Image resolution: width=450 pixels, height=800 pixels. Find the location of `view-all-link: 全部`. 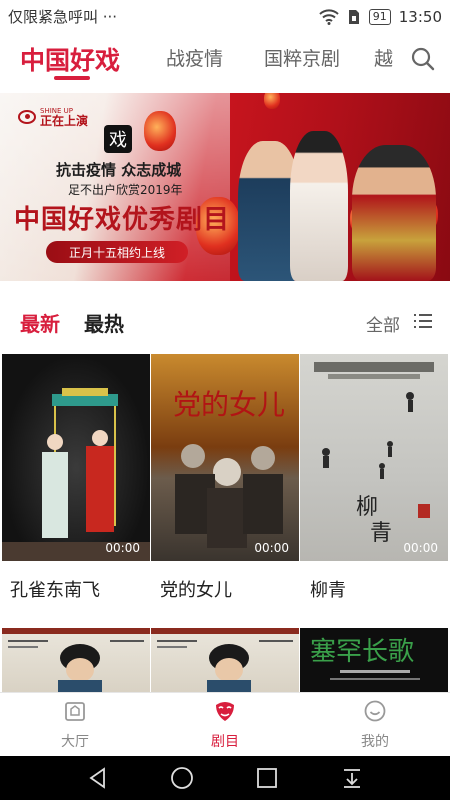

view-all-link: 全部 is located at coordinates (383, 323).